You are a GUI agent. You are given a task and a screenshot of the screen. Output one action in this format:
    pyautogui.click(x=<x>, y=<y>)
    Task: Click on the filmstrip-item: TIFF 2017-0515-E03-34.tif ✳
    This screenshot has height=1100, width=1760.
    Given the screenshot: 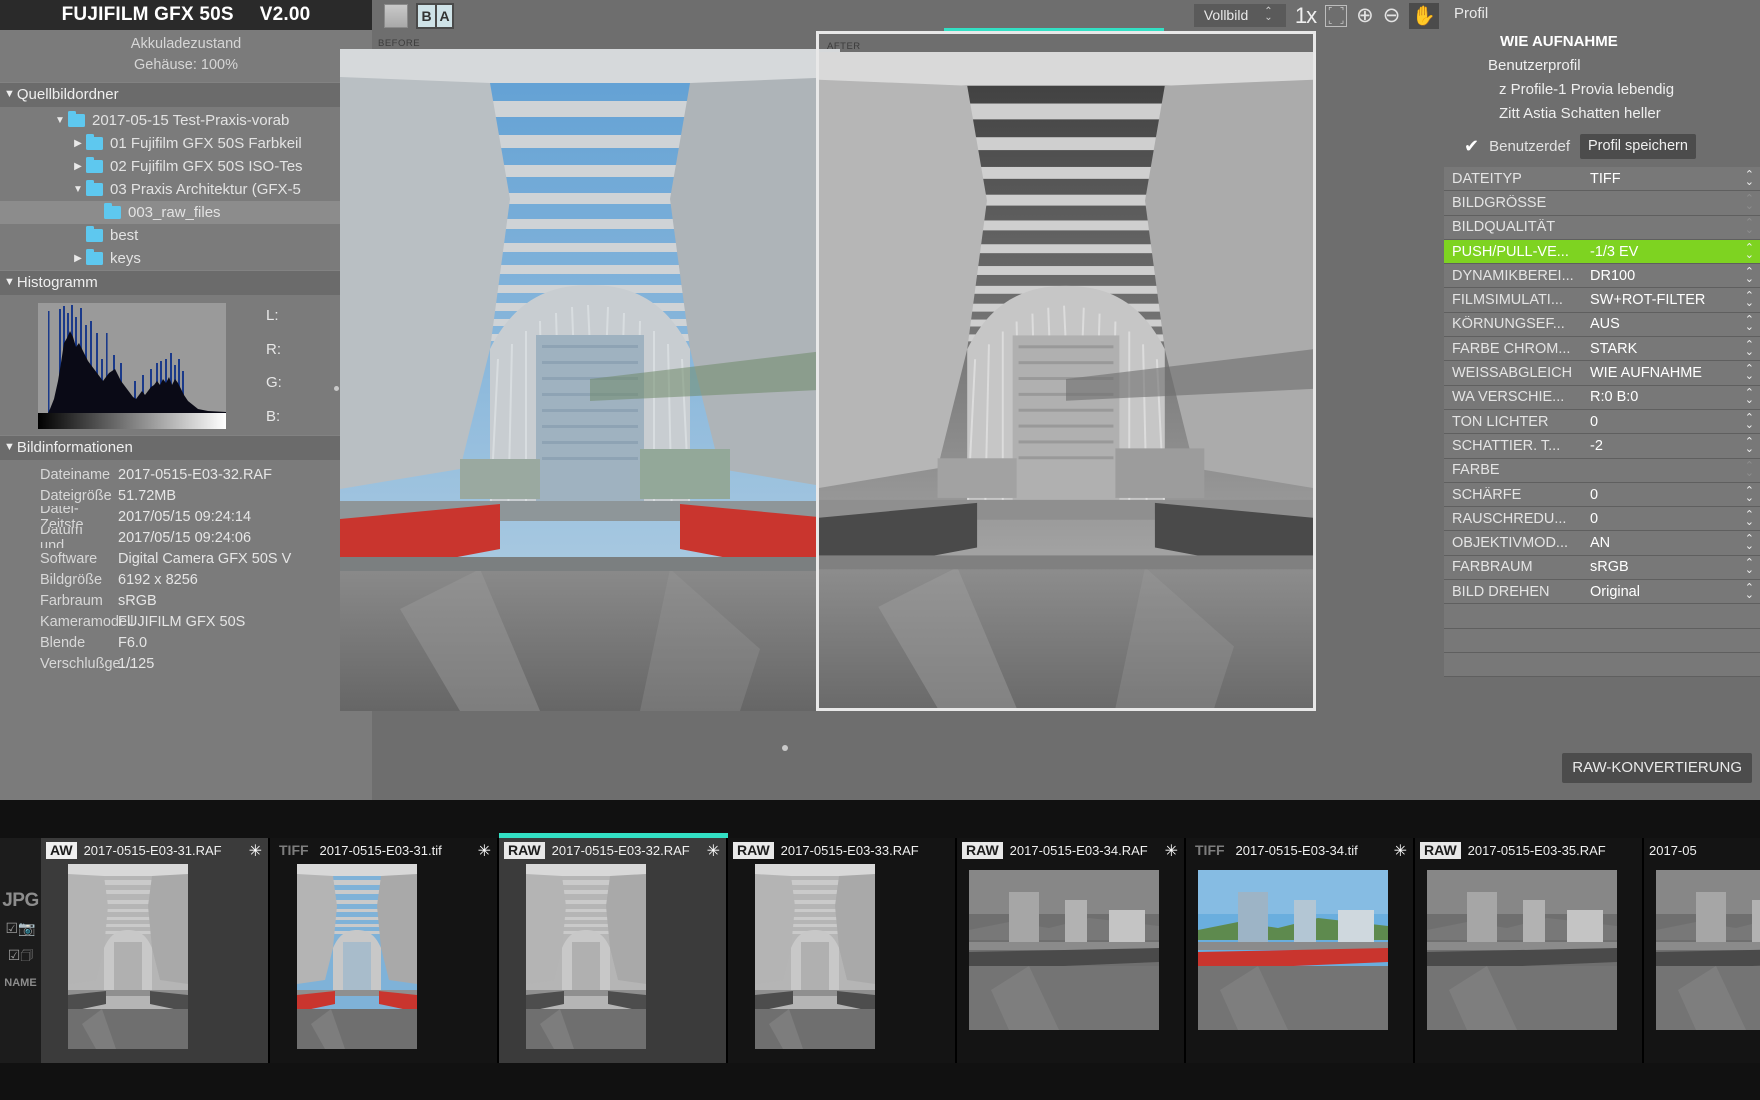 What is the action you would take?
    pyautogui.click(x=1300, y=950)
    